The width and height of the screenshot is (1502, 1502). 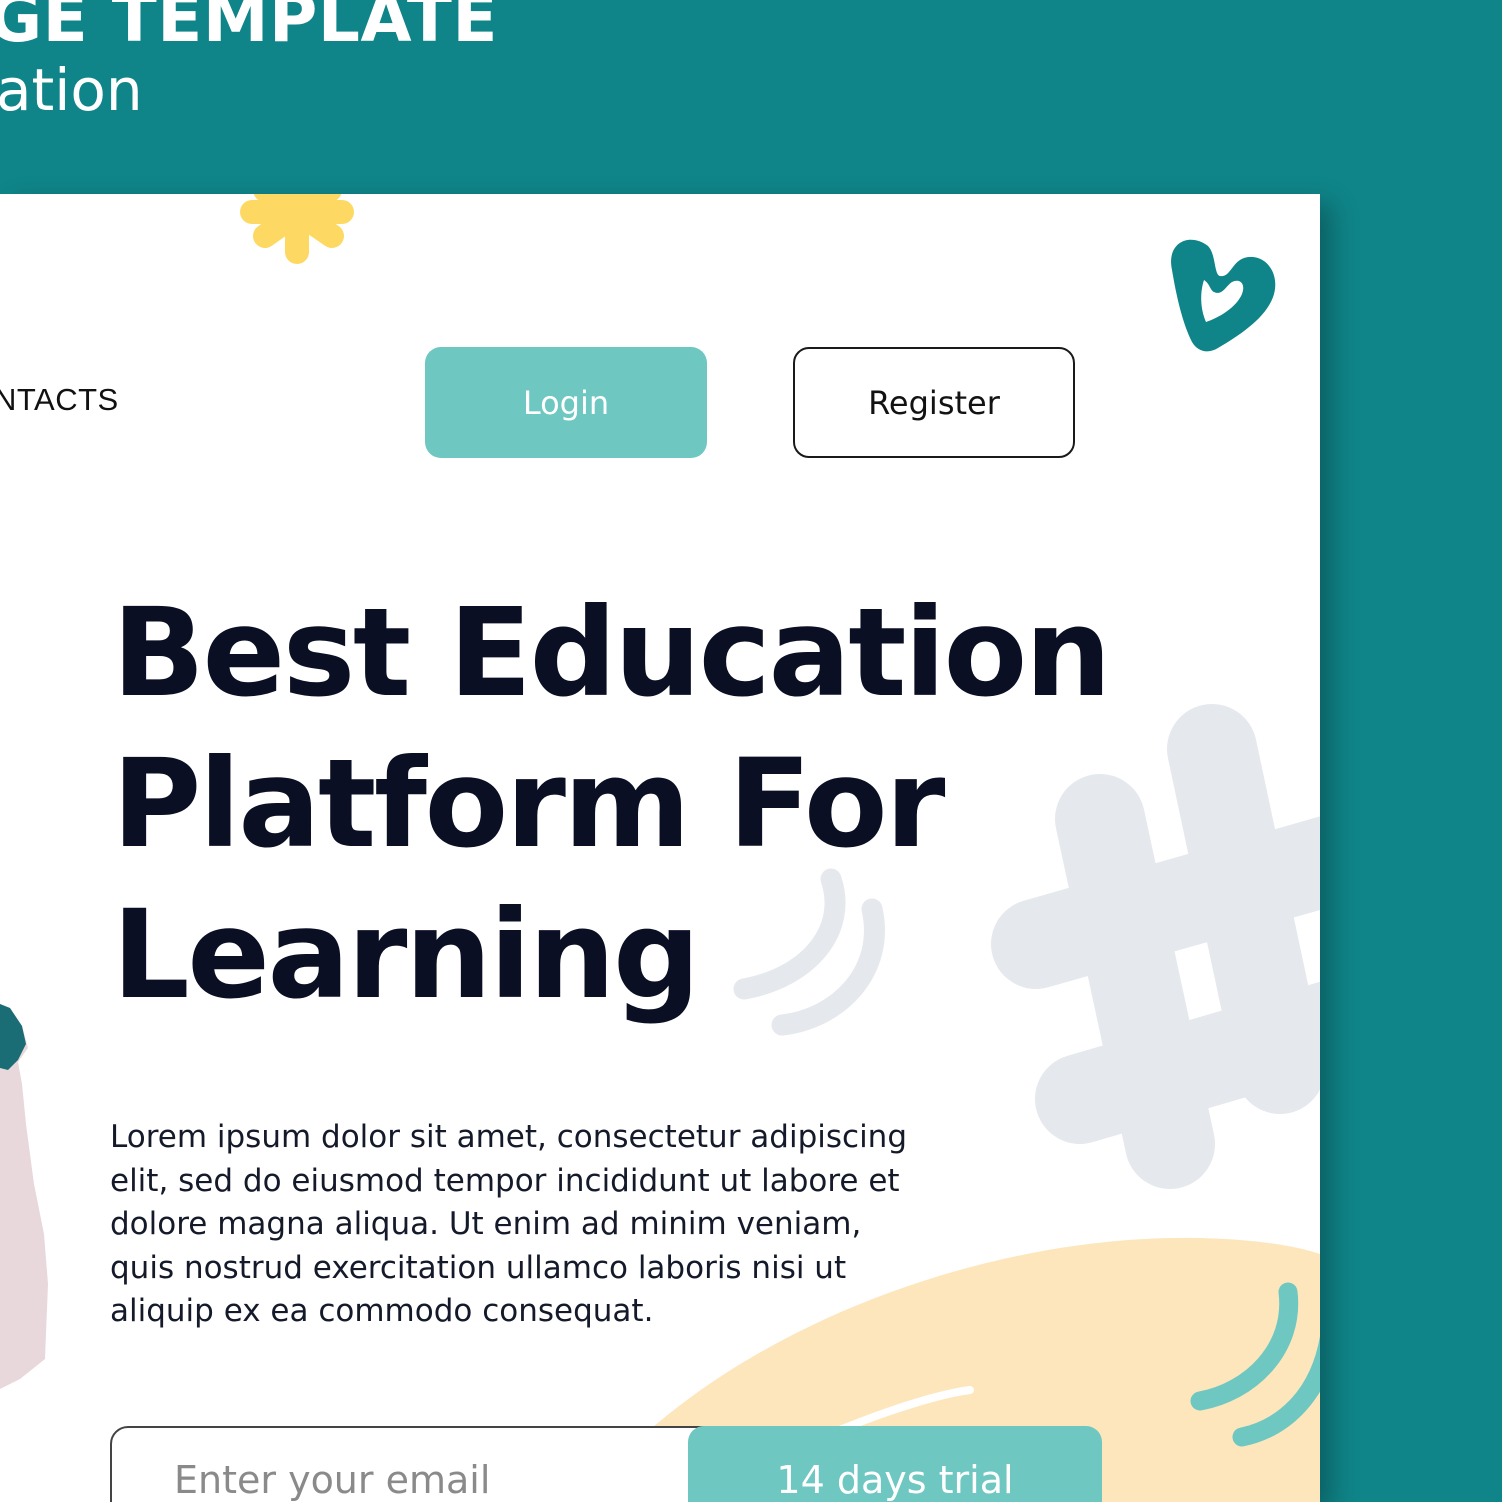 What do you see at coordinates (297, 229) in the screenshot?
I see `asterisk-star-icon` at bounding box center [297, 229].